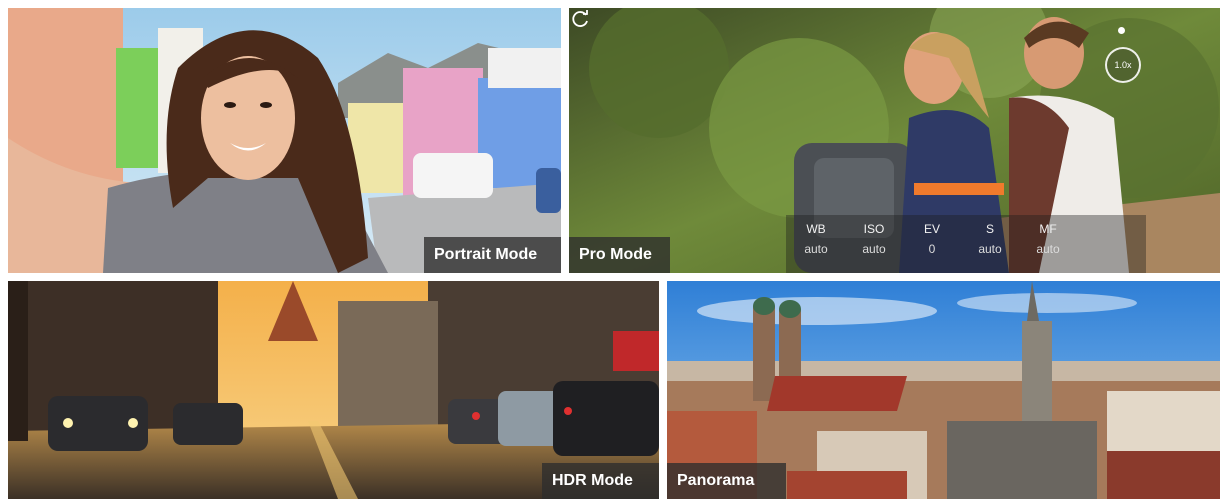 This screenshot has width=1220, height=499. Describe the element at coordinates (1048, 229) in the screenshot. I see `setting-key: MF` at that location.